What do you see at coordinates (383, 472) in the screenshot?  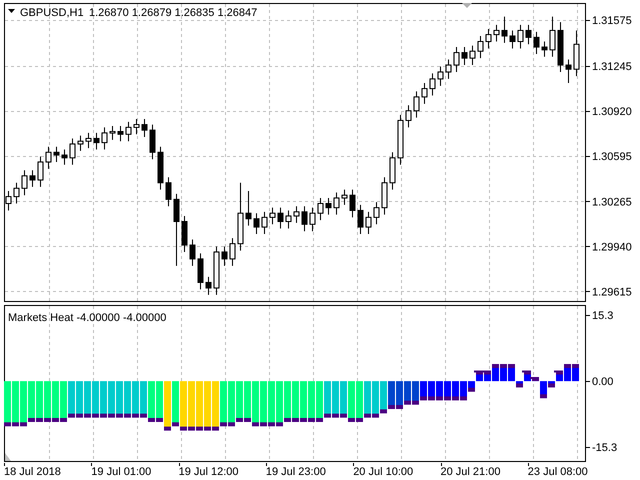 I see `time-axis-label: 20 Jul 10:00` at bounding box center [383, 472].